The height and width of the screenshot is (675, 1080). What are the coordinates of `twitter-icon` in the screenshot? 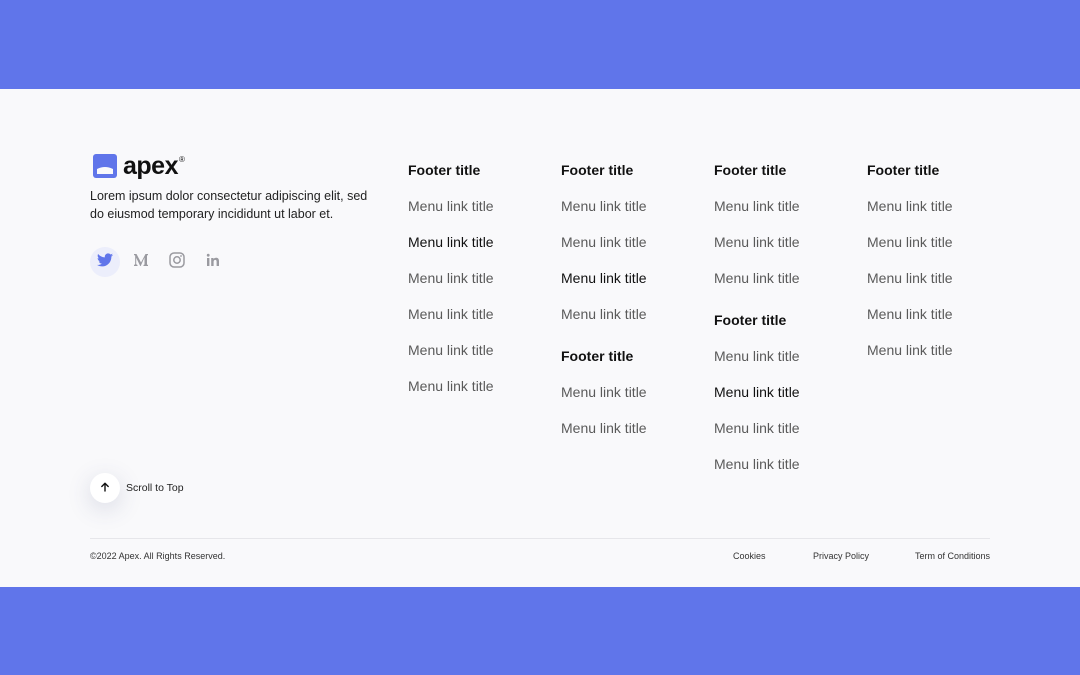 It's located at (105, 262).